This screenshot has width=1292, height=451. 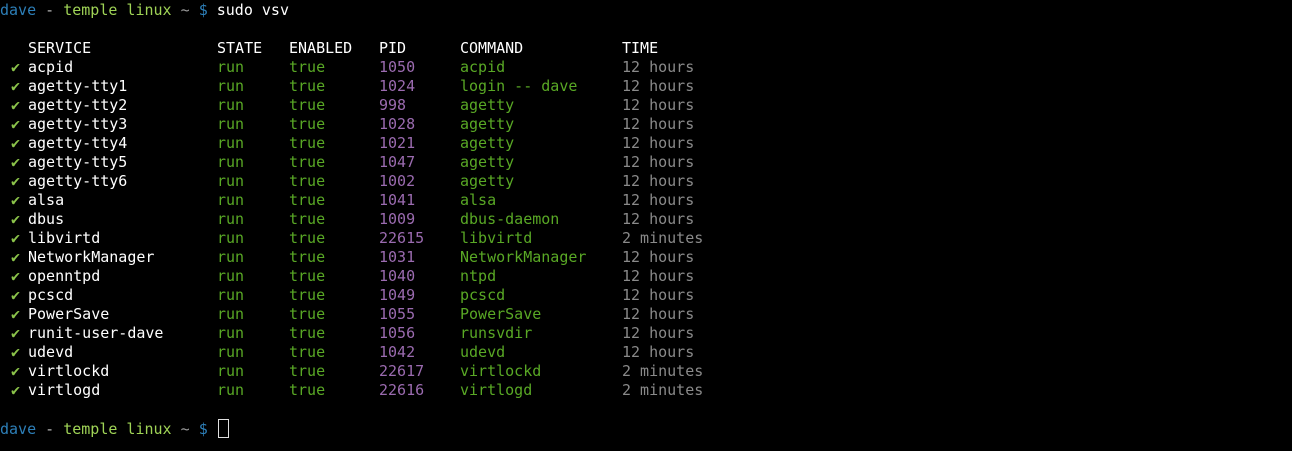 What do you see at coordinates (663, 371) in the screenshot?
I see `cell-time: 2 minutes` at bounding box center [663, 371].